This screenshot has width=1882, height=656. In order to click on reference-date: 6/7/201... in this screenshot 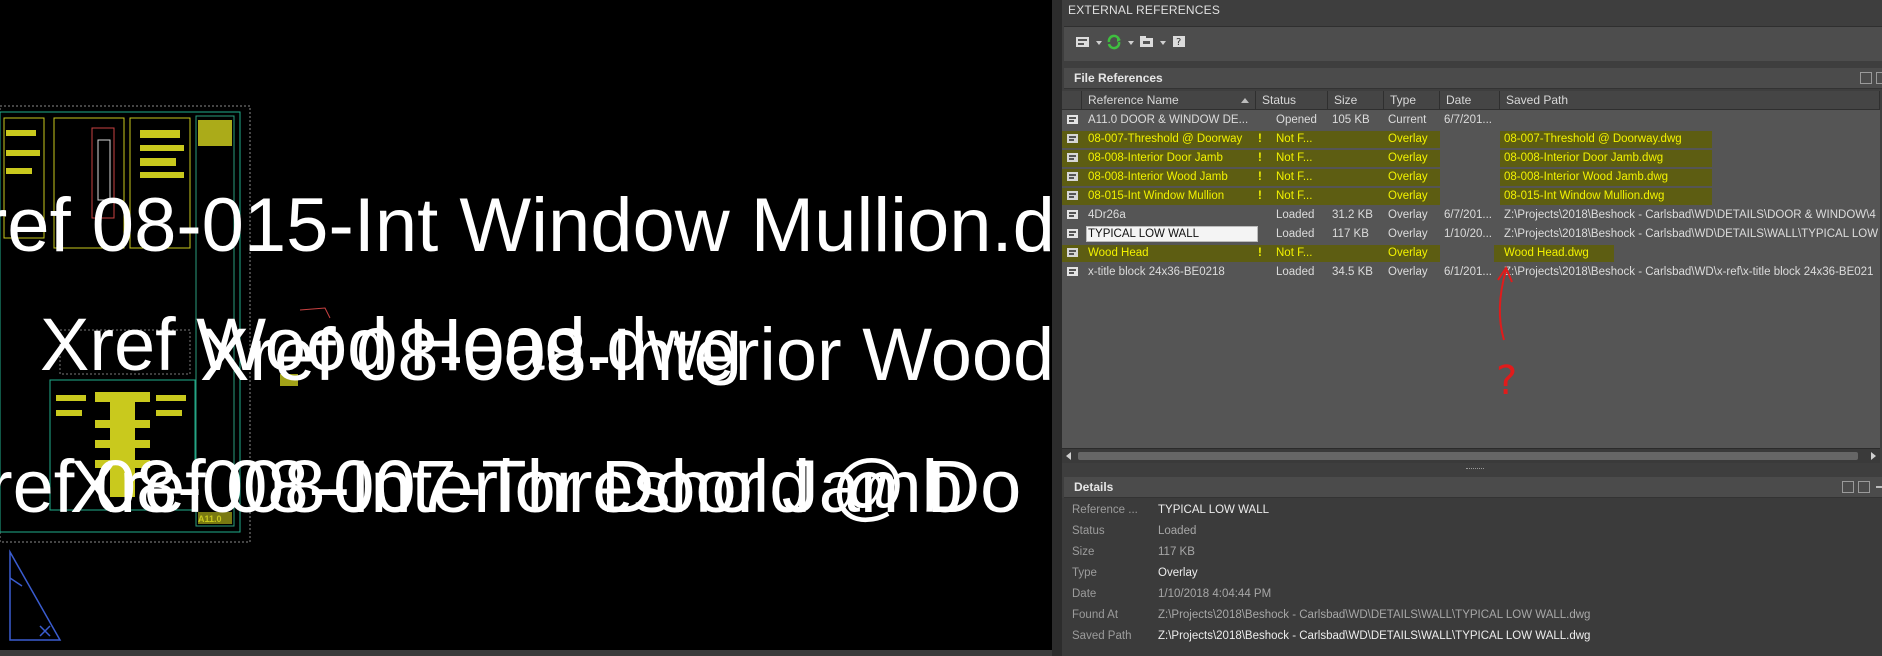, I will do `click(1468, 215)`.